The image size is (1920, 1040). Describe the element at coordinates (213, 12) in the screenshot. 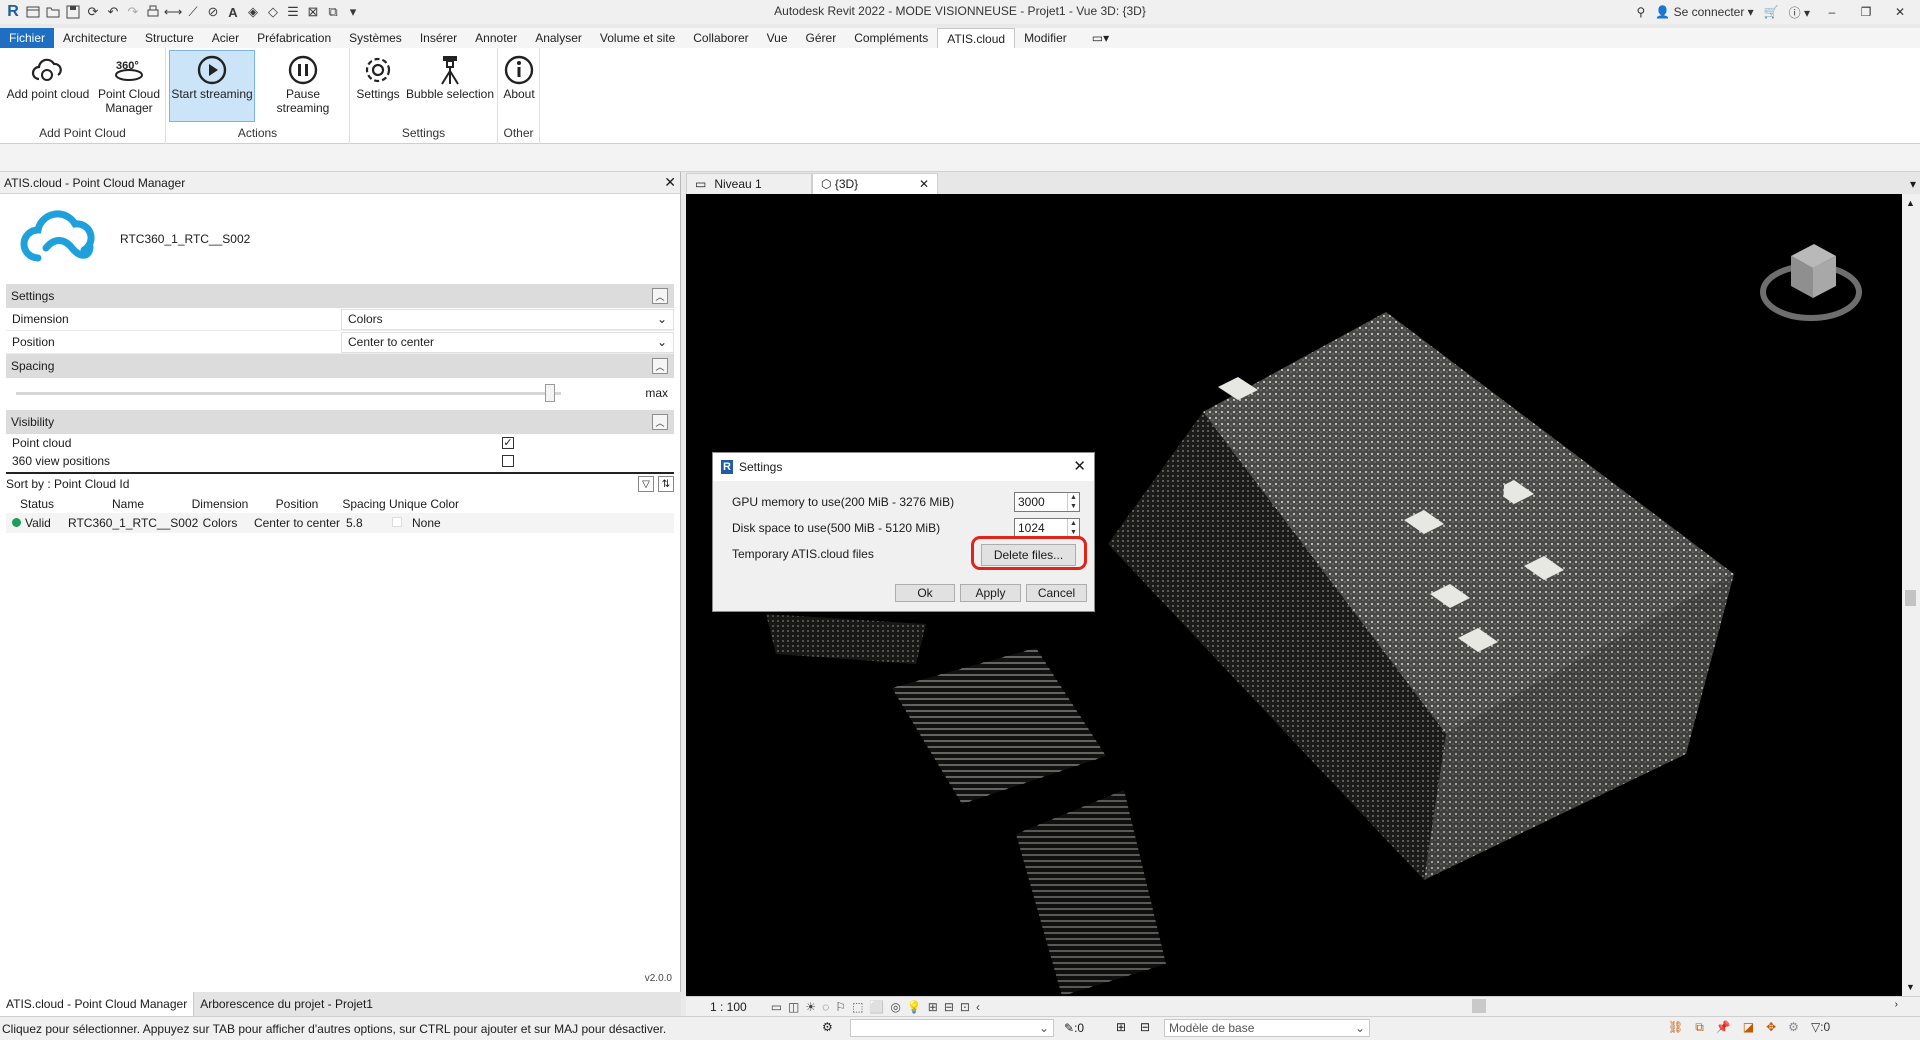

I see `tag-icon: ⊘` at that location.